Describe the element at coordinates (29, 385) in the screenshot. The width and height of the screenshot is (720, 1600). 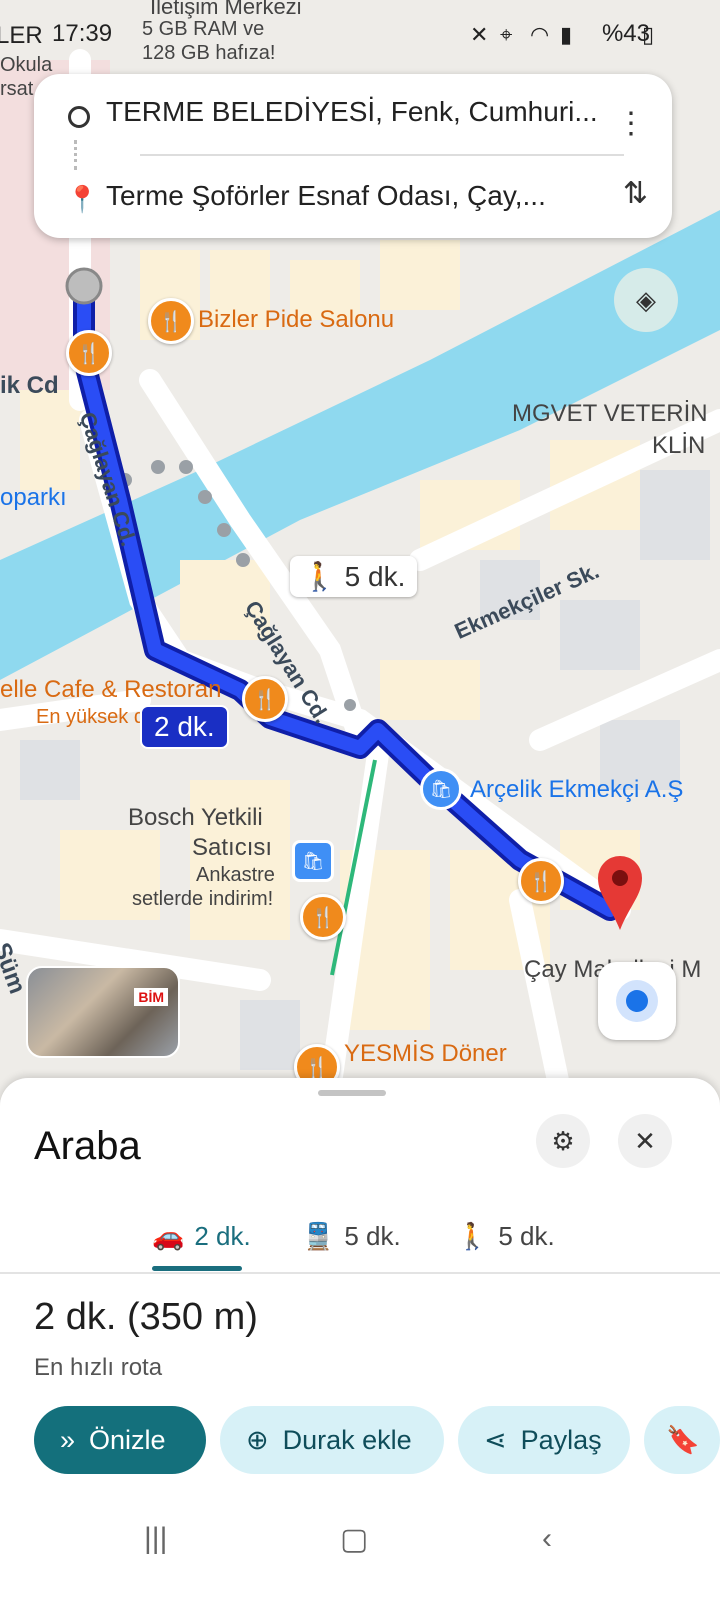
I see `street-label-ik-cd: ik Cd` at that location.